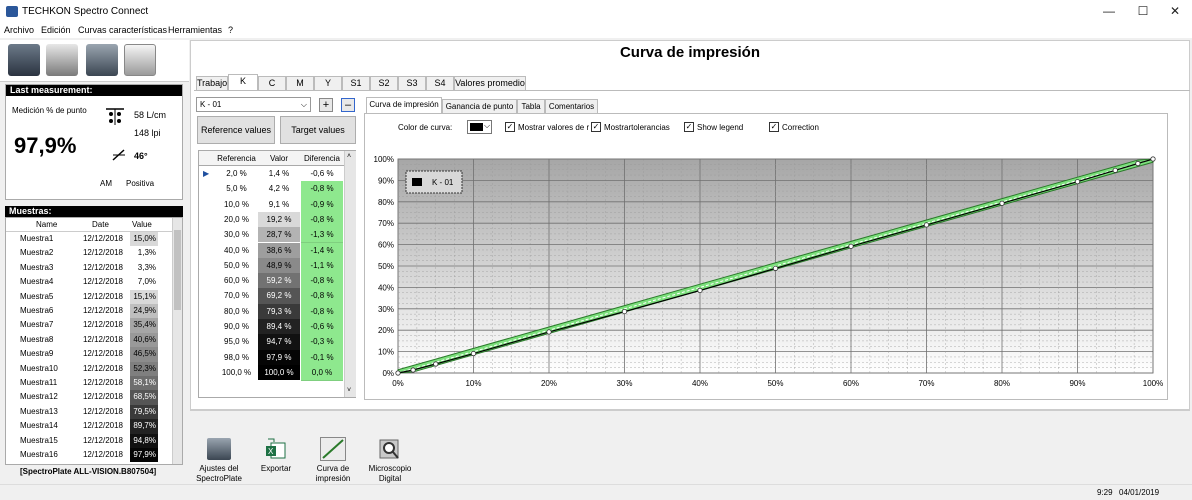 Image resolution: width=1192 pixels, height=500 pixels. What do you see at coordinates (571, 106) in the screenshot?
I see `subtab-comentarios: Comentarios` at bounding box center [571, 106].